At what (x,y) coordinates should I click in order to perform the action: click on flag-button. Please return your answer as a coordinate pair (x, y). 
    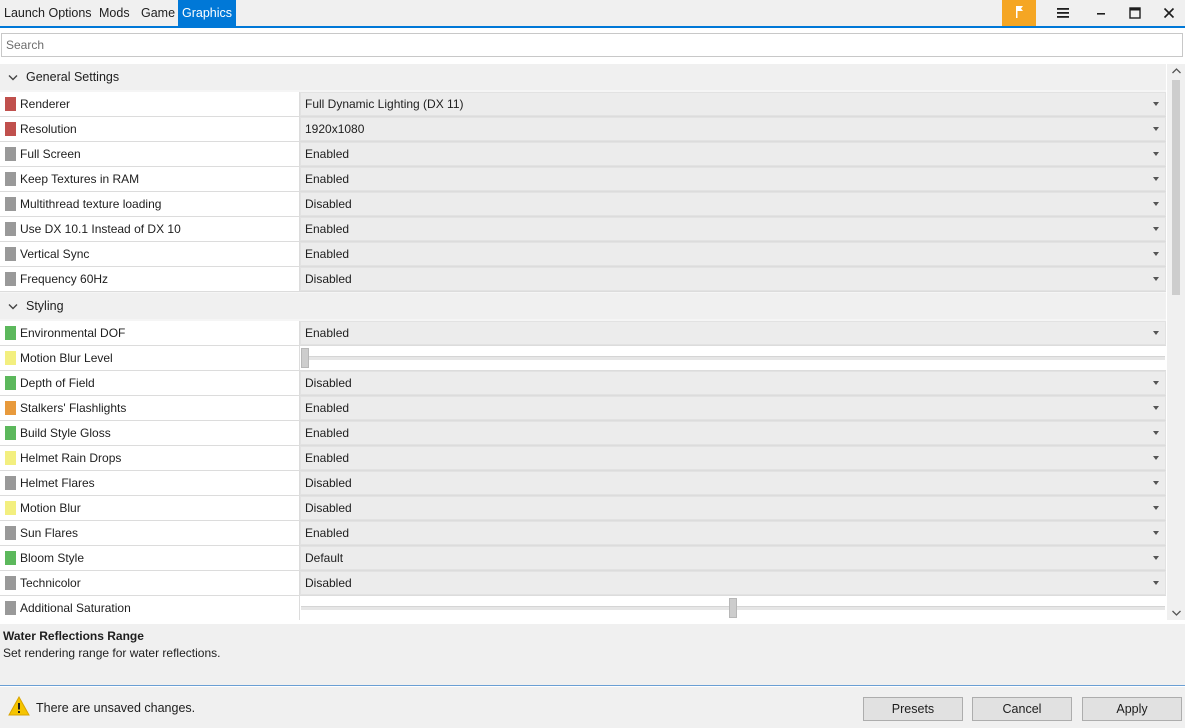
    Looking at the image, I should click on (1019, 13).